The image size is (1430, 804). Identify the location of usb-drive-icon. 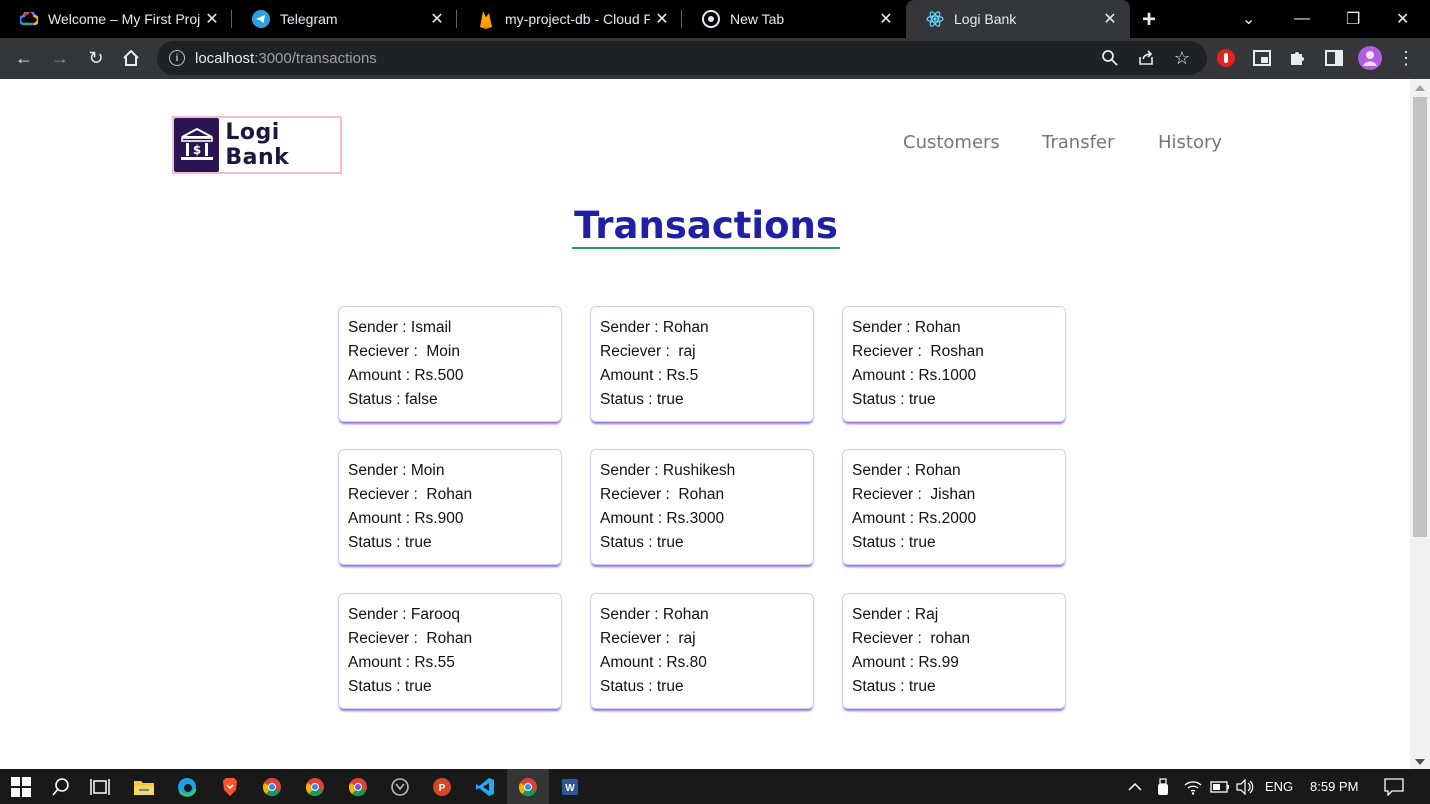
(1163, 786).